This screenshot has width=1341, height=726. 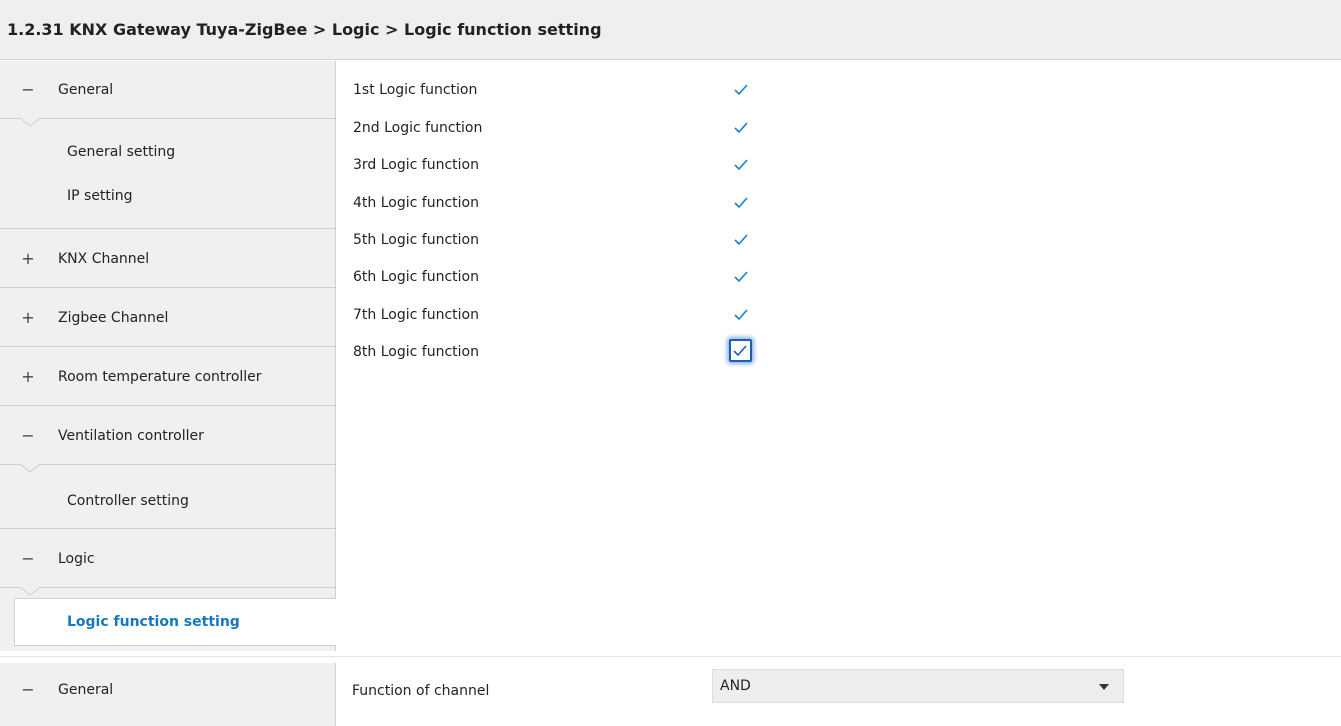 What do you see at coordinates (121, 152) in the screenshot?
I see `sidebar-item-label: General setting` at bounding box center [121, 152].